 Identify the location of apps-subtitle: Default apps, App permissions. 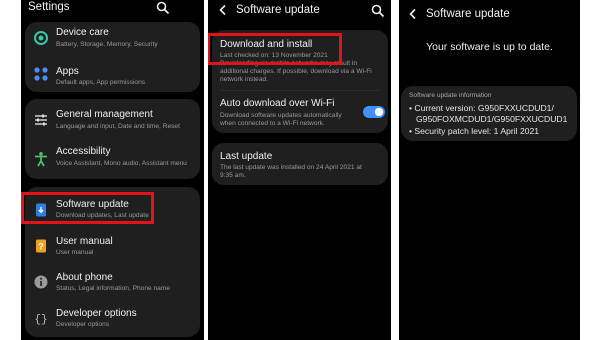
(101, 82).